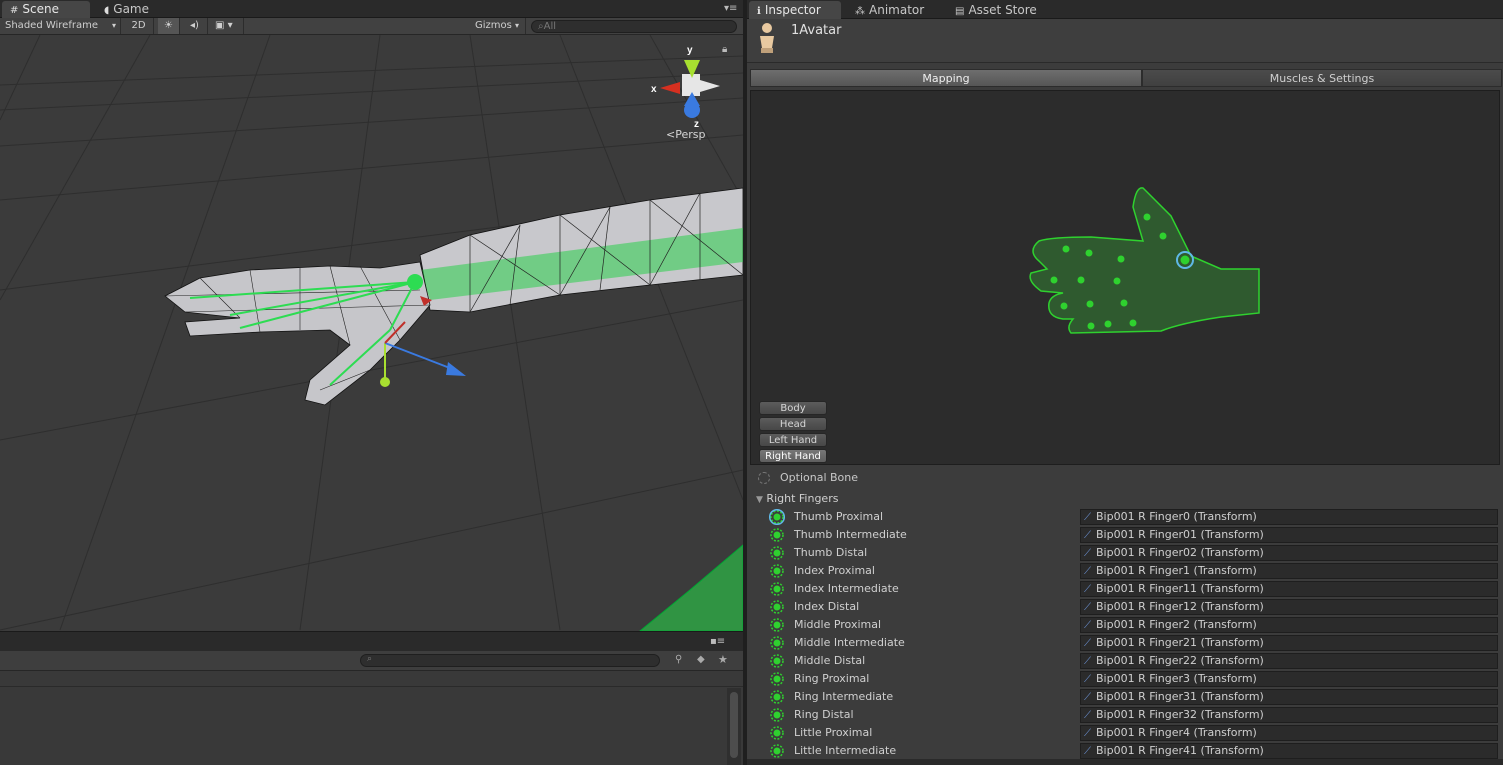 This screenshot has width=1503, height=765. Describe the element at coordinates (1289, 733) in the screenshot. I see `transform-object-field: ⟋ Bip001 R Finger4 (Transform)` at that location.